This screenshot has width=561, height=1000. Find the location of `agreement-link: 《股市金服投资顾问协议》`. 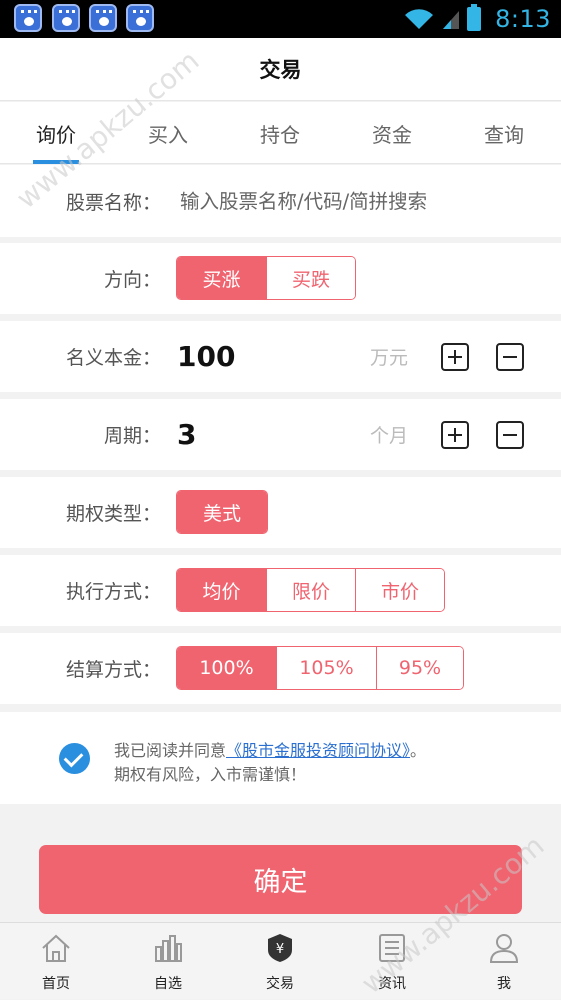

agreement-link: 《股市金服投资顾问协议》 is located at coordinates (318, 750).